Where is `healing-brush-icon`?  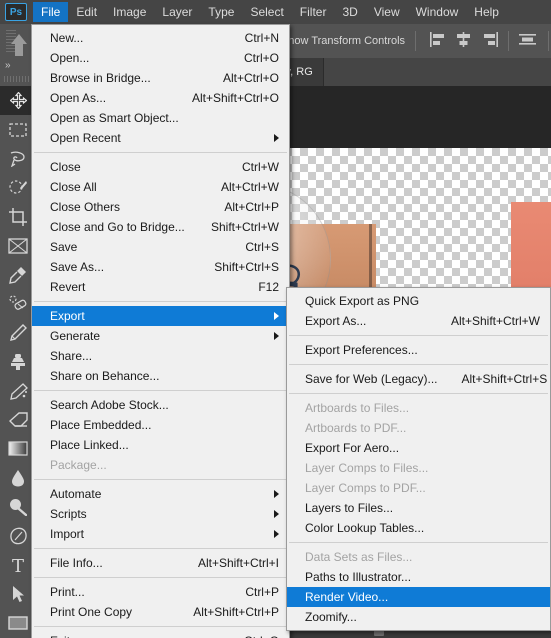
healing-brush-icon is located at coordinates (18, 303).